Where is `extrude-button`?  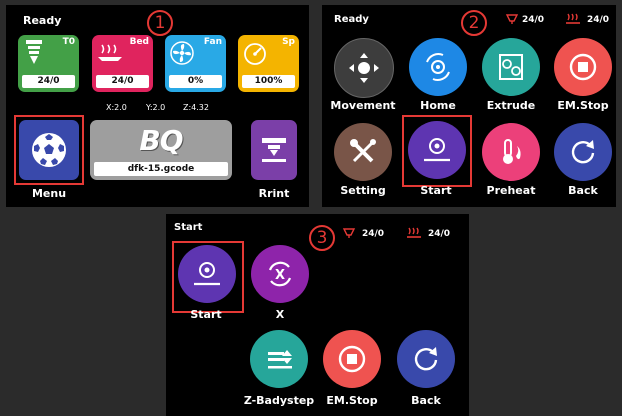
extrude-button is located at coordinates (511, 67).